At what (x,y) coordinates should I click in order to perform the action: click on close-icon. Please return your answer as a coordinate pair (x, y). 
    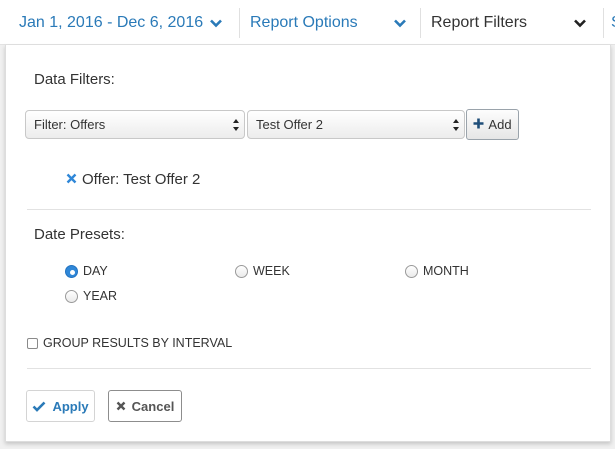
    Looking at the image, I should click on (121, 406).